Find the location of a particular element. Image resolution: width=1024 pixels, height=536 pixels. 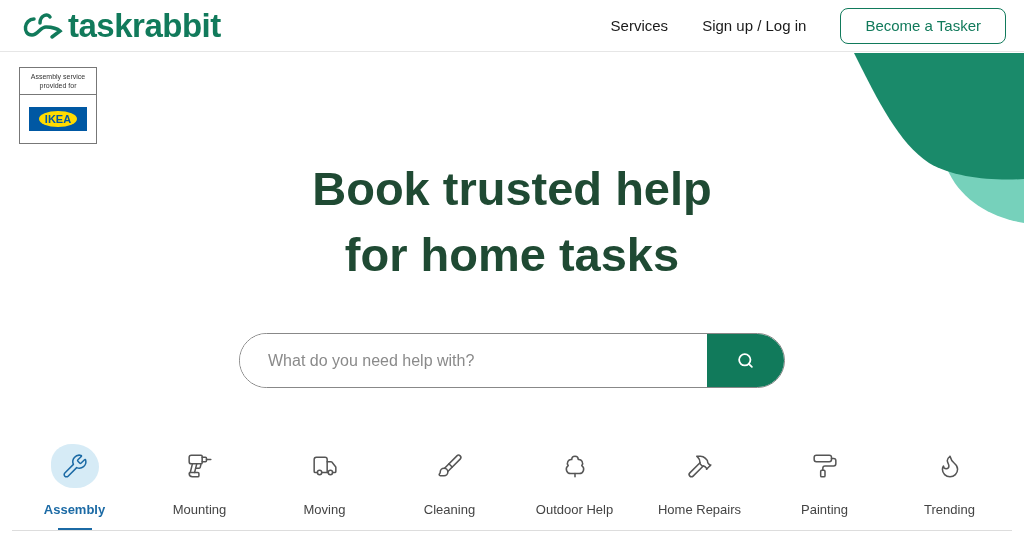

paint-roller-icon is located at coordinates (824, 466).